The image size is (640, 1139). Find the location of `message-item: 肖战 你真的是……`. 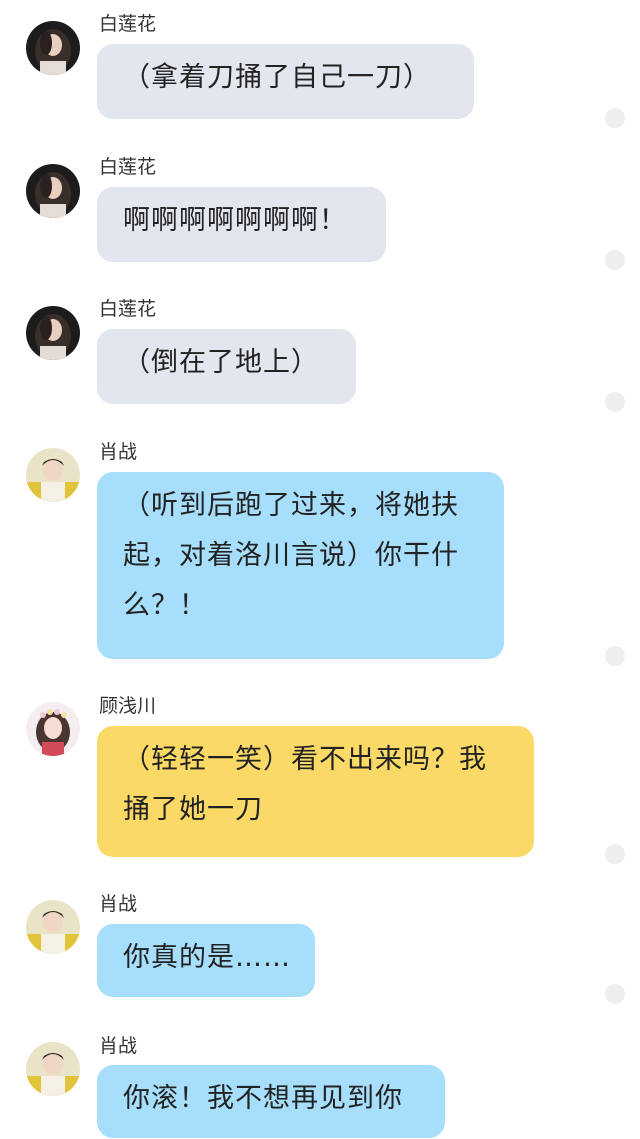

message-item: 肖战 你真的是…… is located at coordinates (320, 952).